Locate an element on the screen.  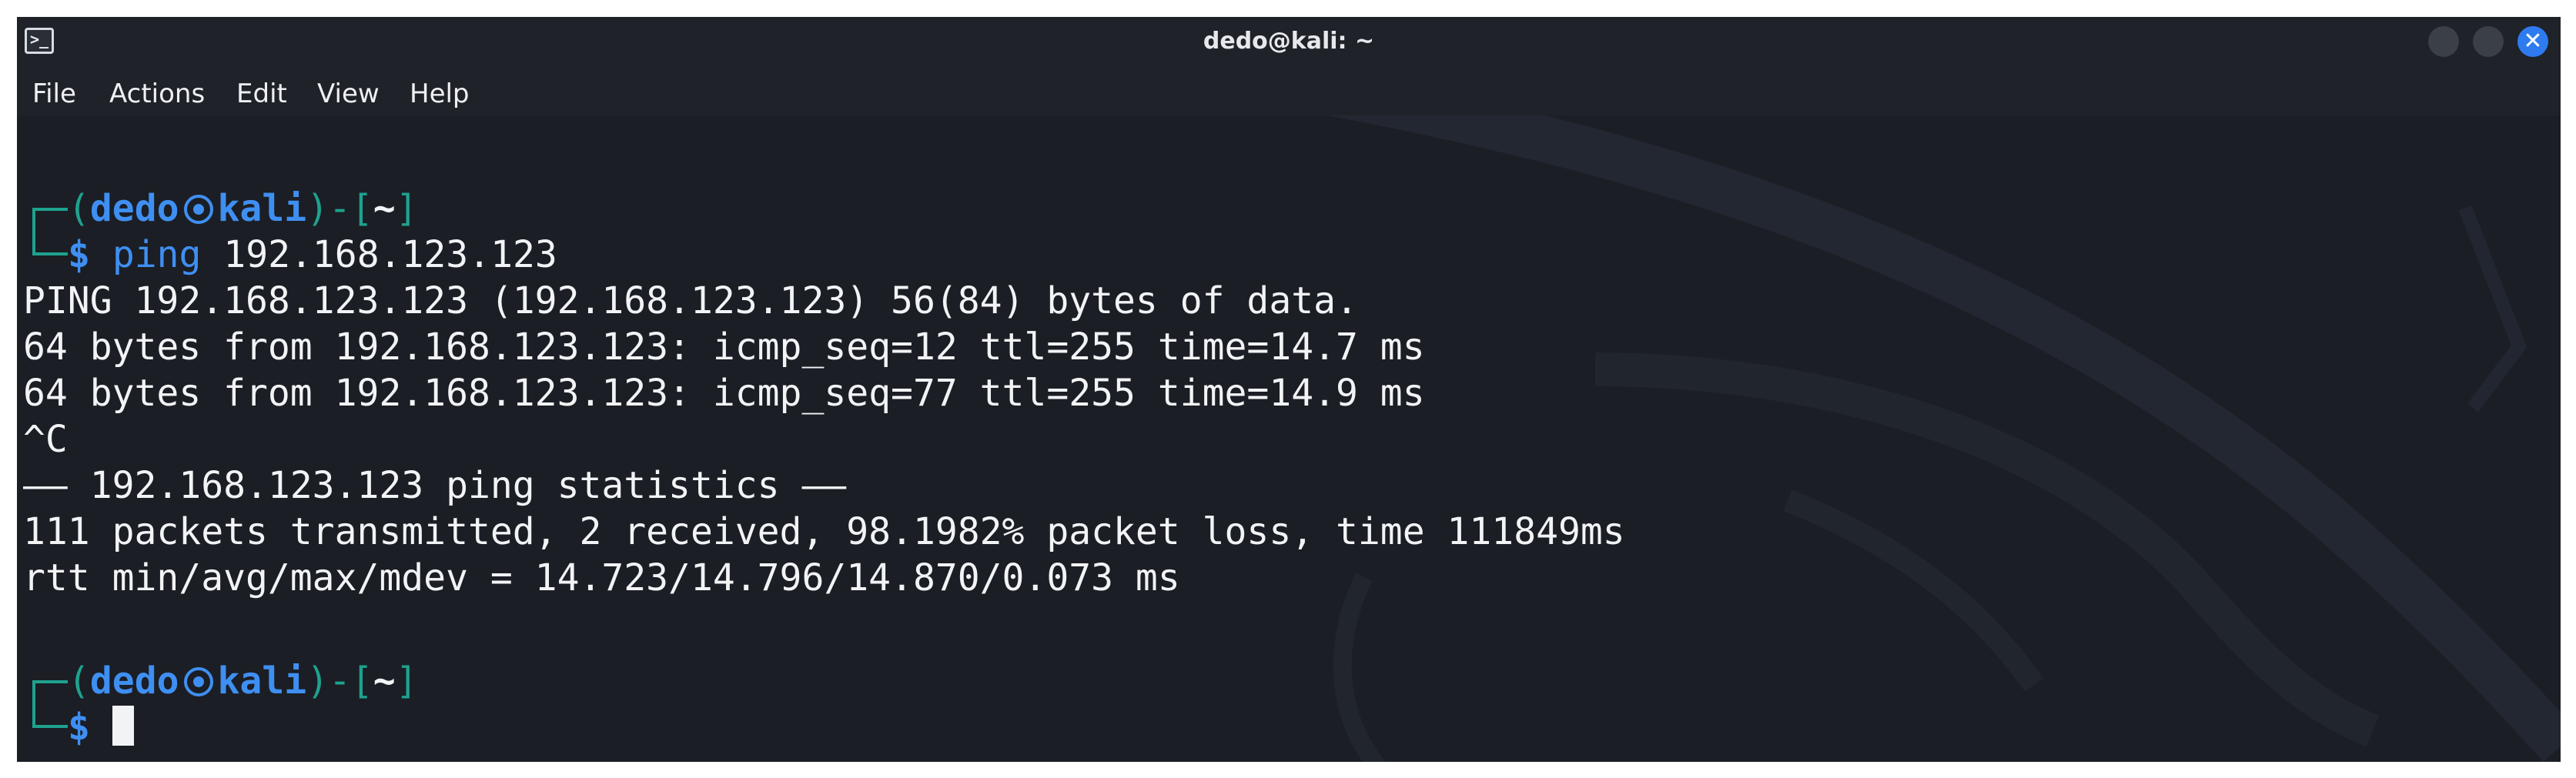
command-line: $ is located at coordinates (78, 726).